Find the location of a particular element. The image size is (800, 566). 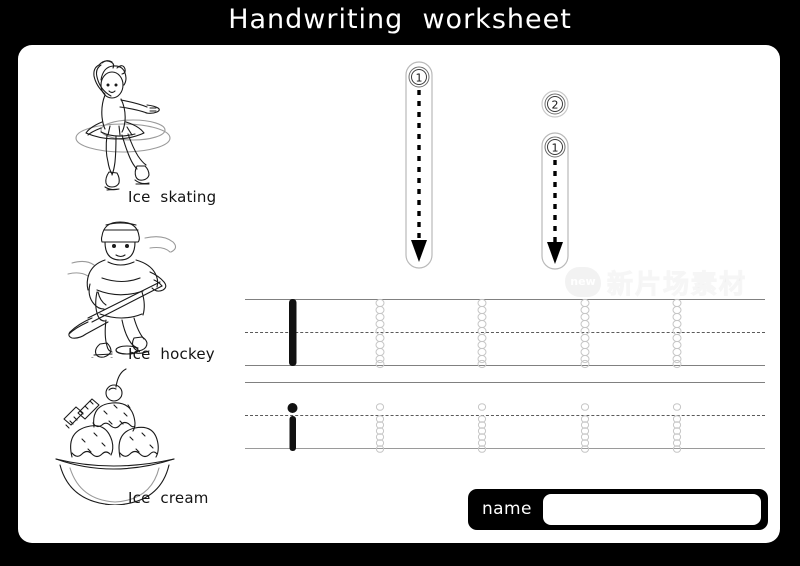

lowercase-i-practice-row is located at coordinates (505, 417).